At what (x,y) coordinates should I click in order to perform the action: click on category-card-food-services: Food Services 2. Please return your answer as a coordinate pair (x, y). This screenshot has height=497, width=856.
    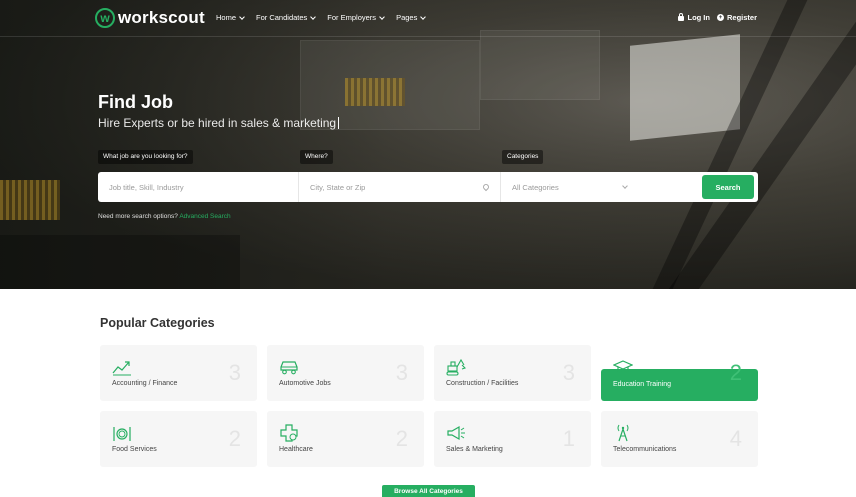
    Looking at the image, I should click on (178, 439).